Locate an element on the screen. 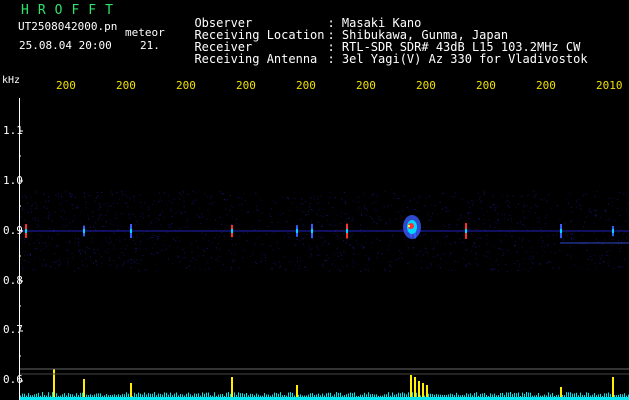  y-tick-label: 0.7 is located at coordinates (13, 329).